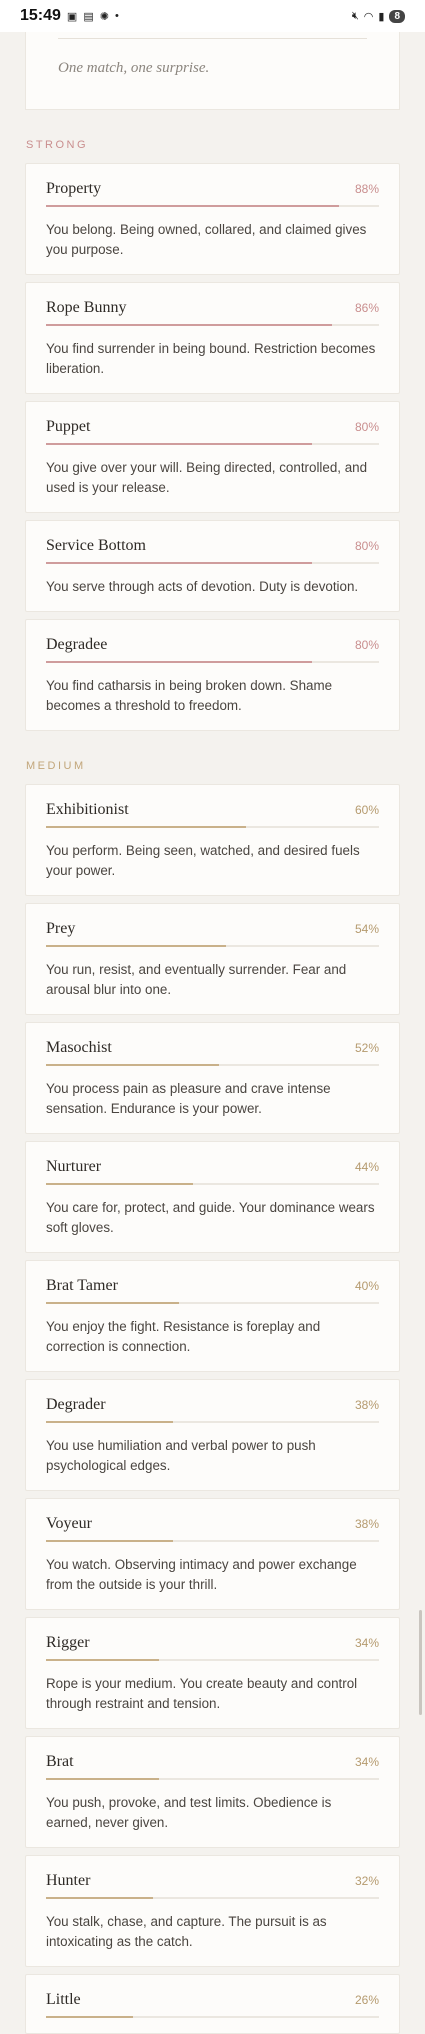 The height and width of the screenshot is (2034, 425). Describe the element at coordinates (420, 1662) in the screenshot. I see `scrollbar` at that location.